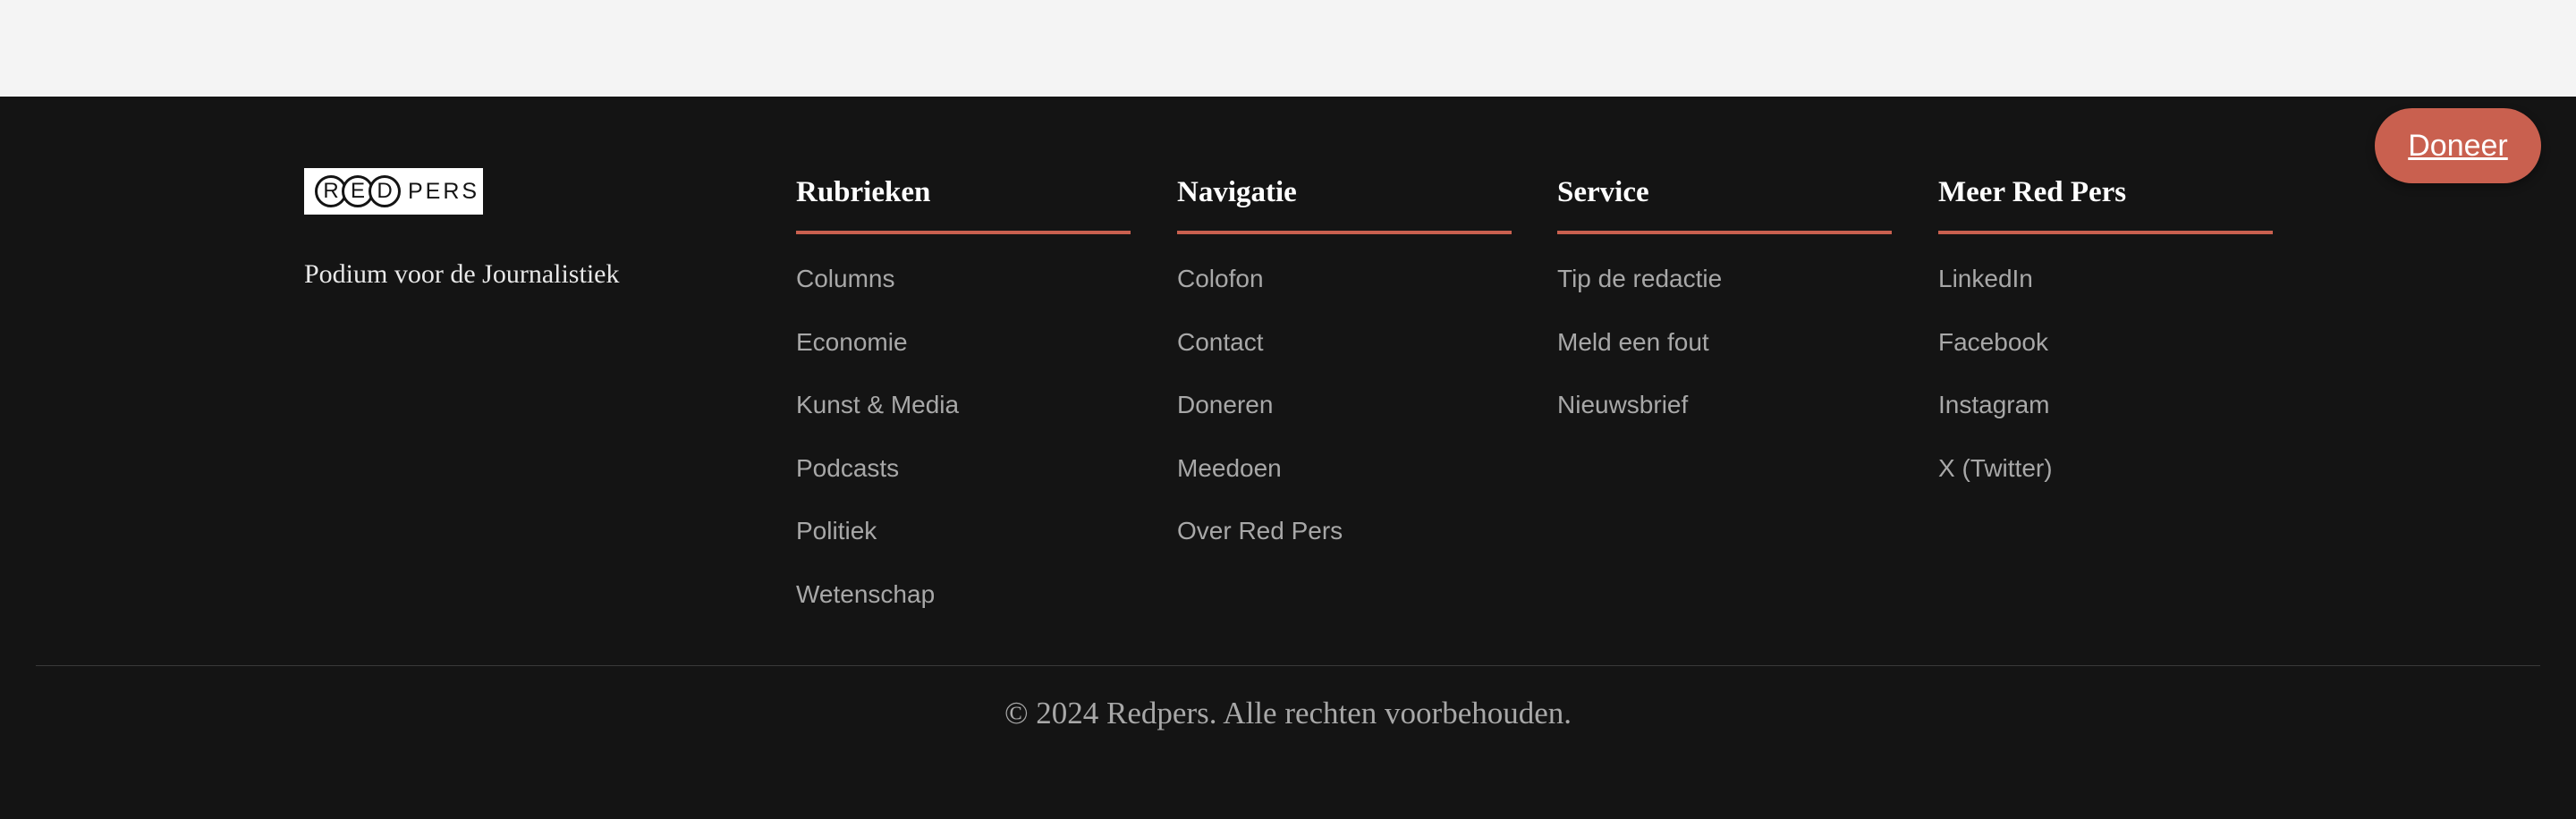  I want to click on logo-letter: D, so click(385, 191).